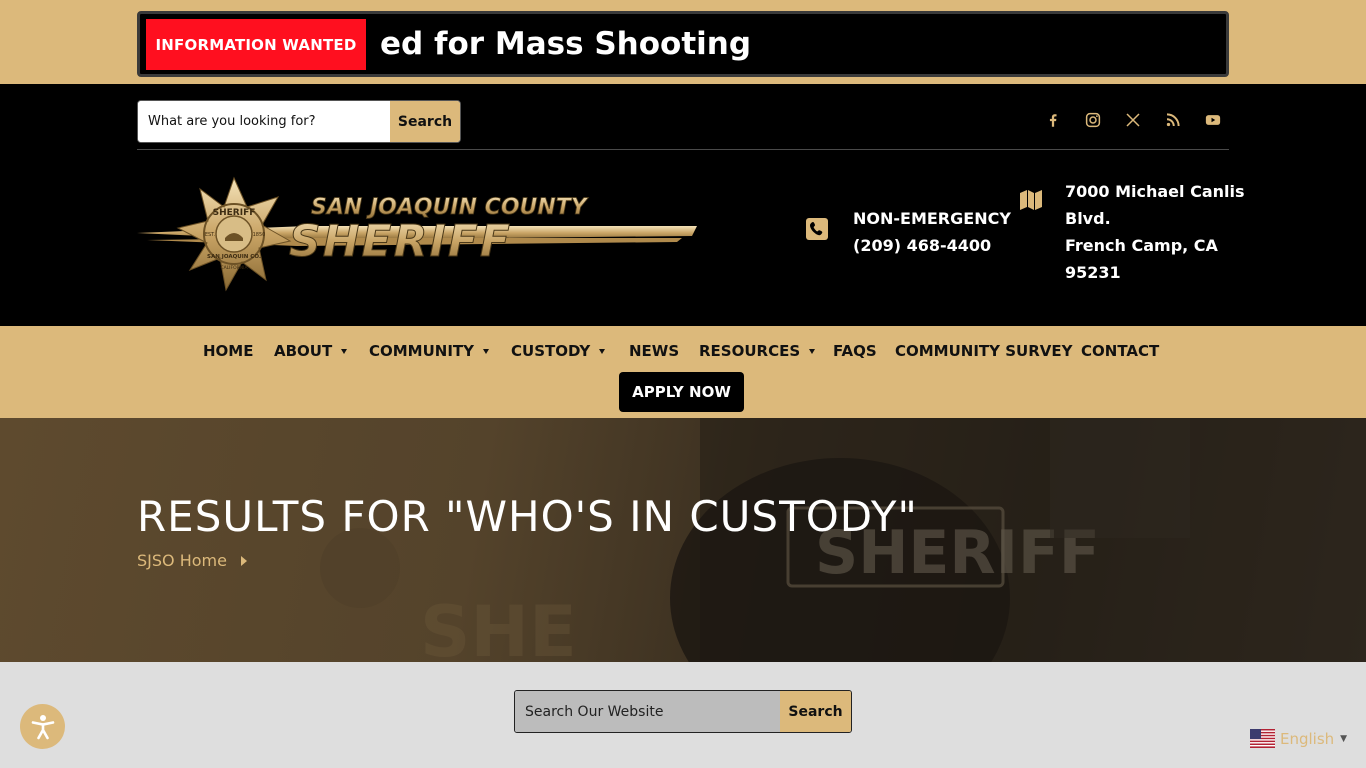 The height and width of the screenshot is (768, 1366). I want to click on breadcrumb: SJSO Home, so click(192, 560).